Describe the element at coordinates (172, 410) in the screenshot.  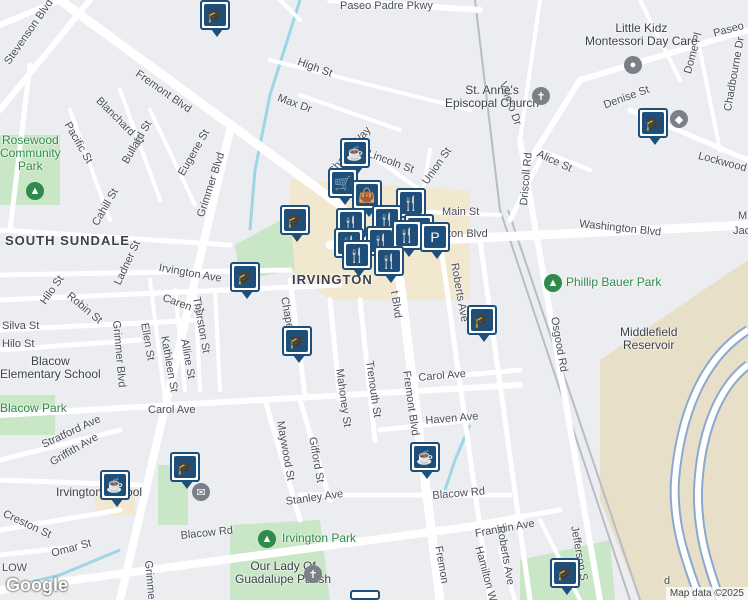
I see `street-carol-w: Carol Ave` at that location.